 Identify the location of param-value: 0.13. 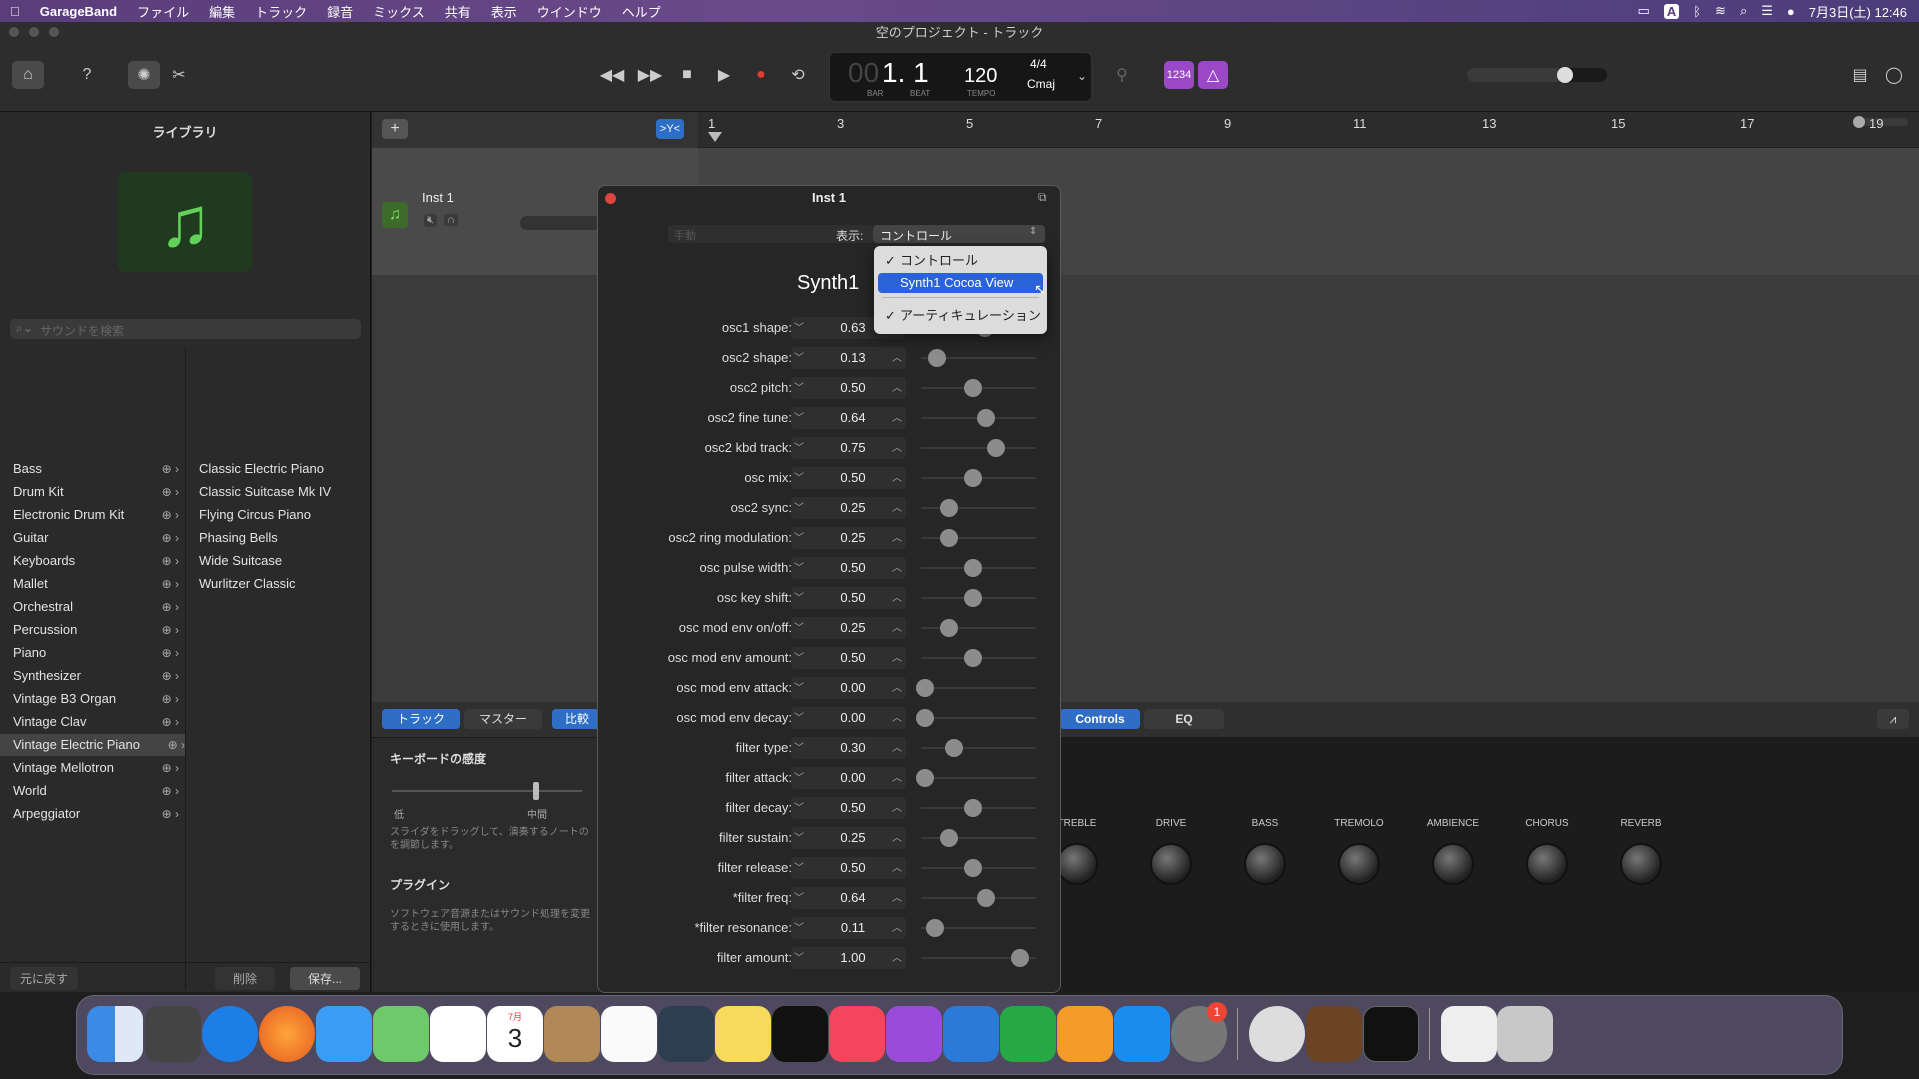
(853, 357).